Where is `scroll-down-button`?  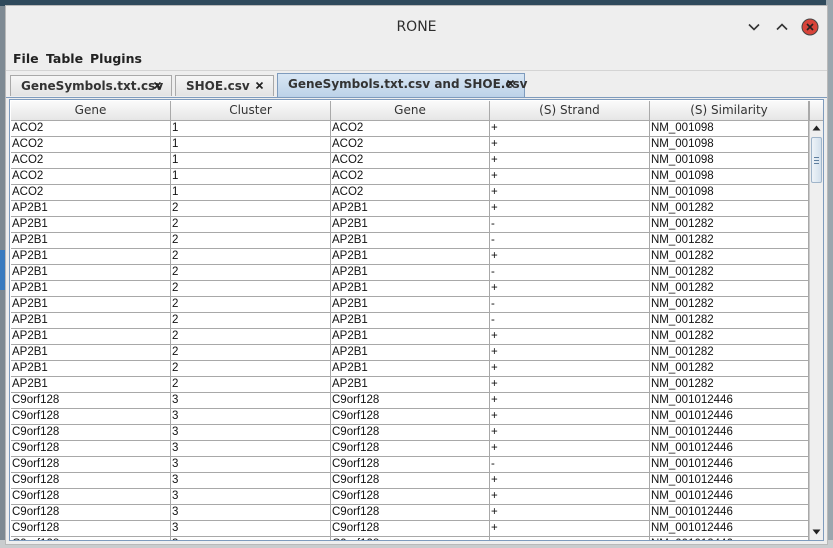
scroll-down-button is located at coordinates (816, 532).